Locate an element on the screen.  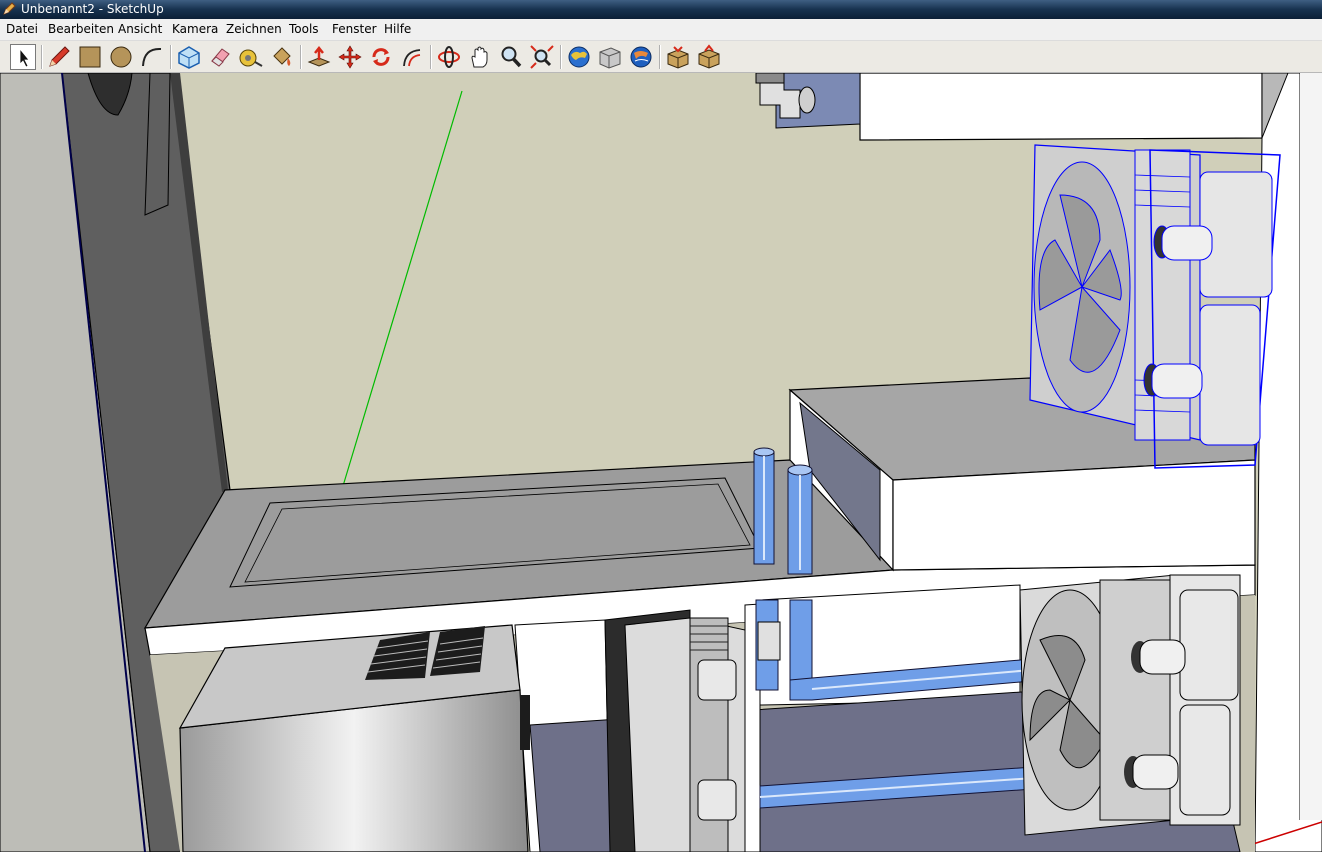
pencil-line-icon is located at coordinates (59, 56).